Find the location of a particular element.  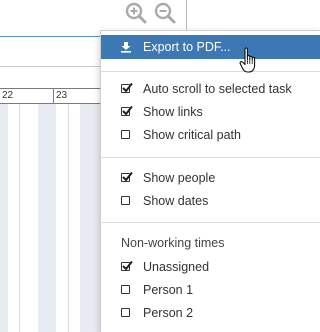

nonworking-unassigned-option: Unassigned is located at coordinates (210, 267).